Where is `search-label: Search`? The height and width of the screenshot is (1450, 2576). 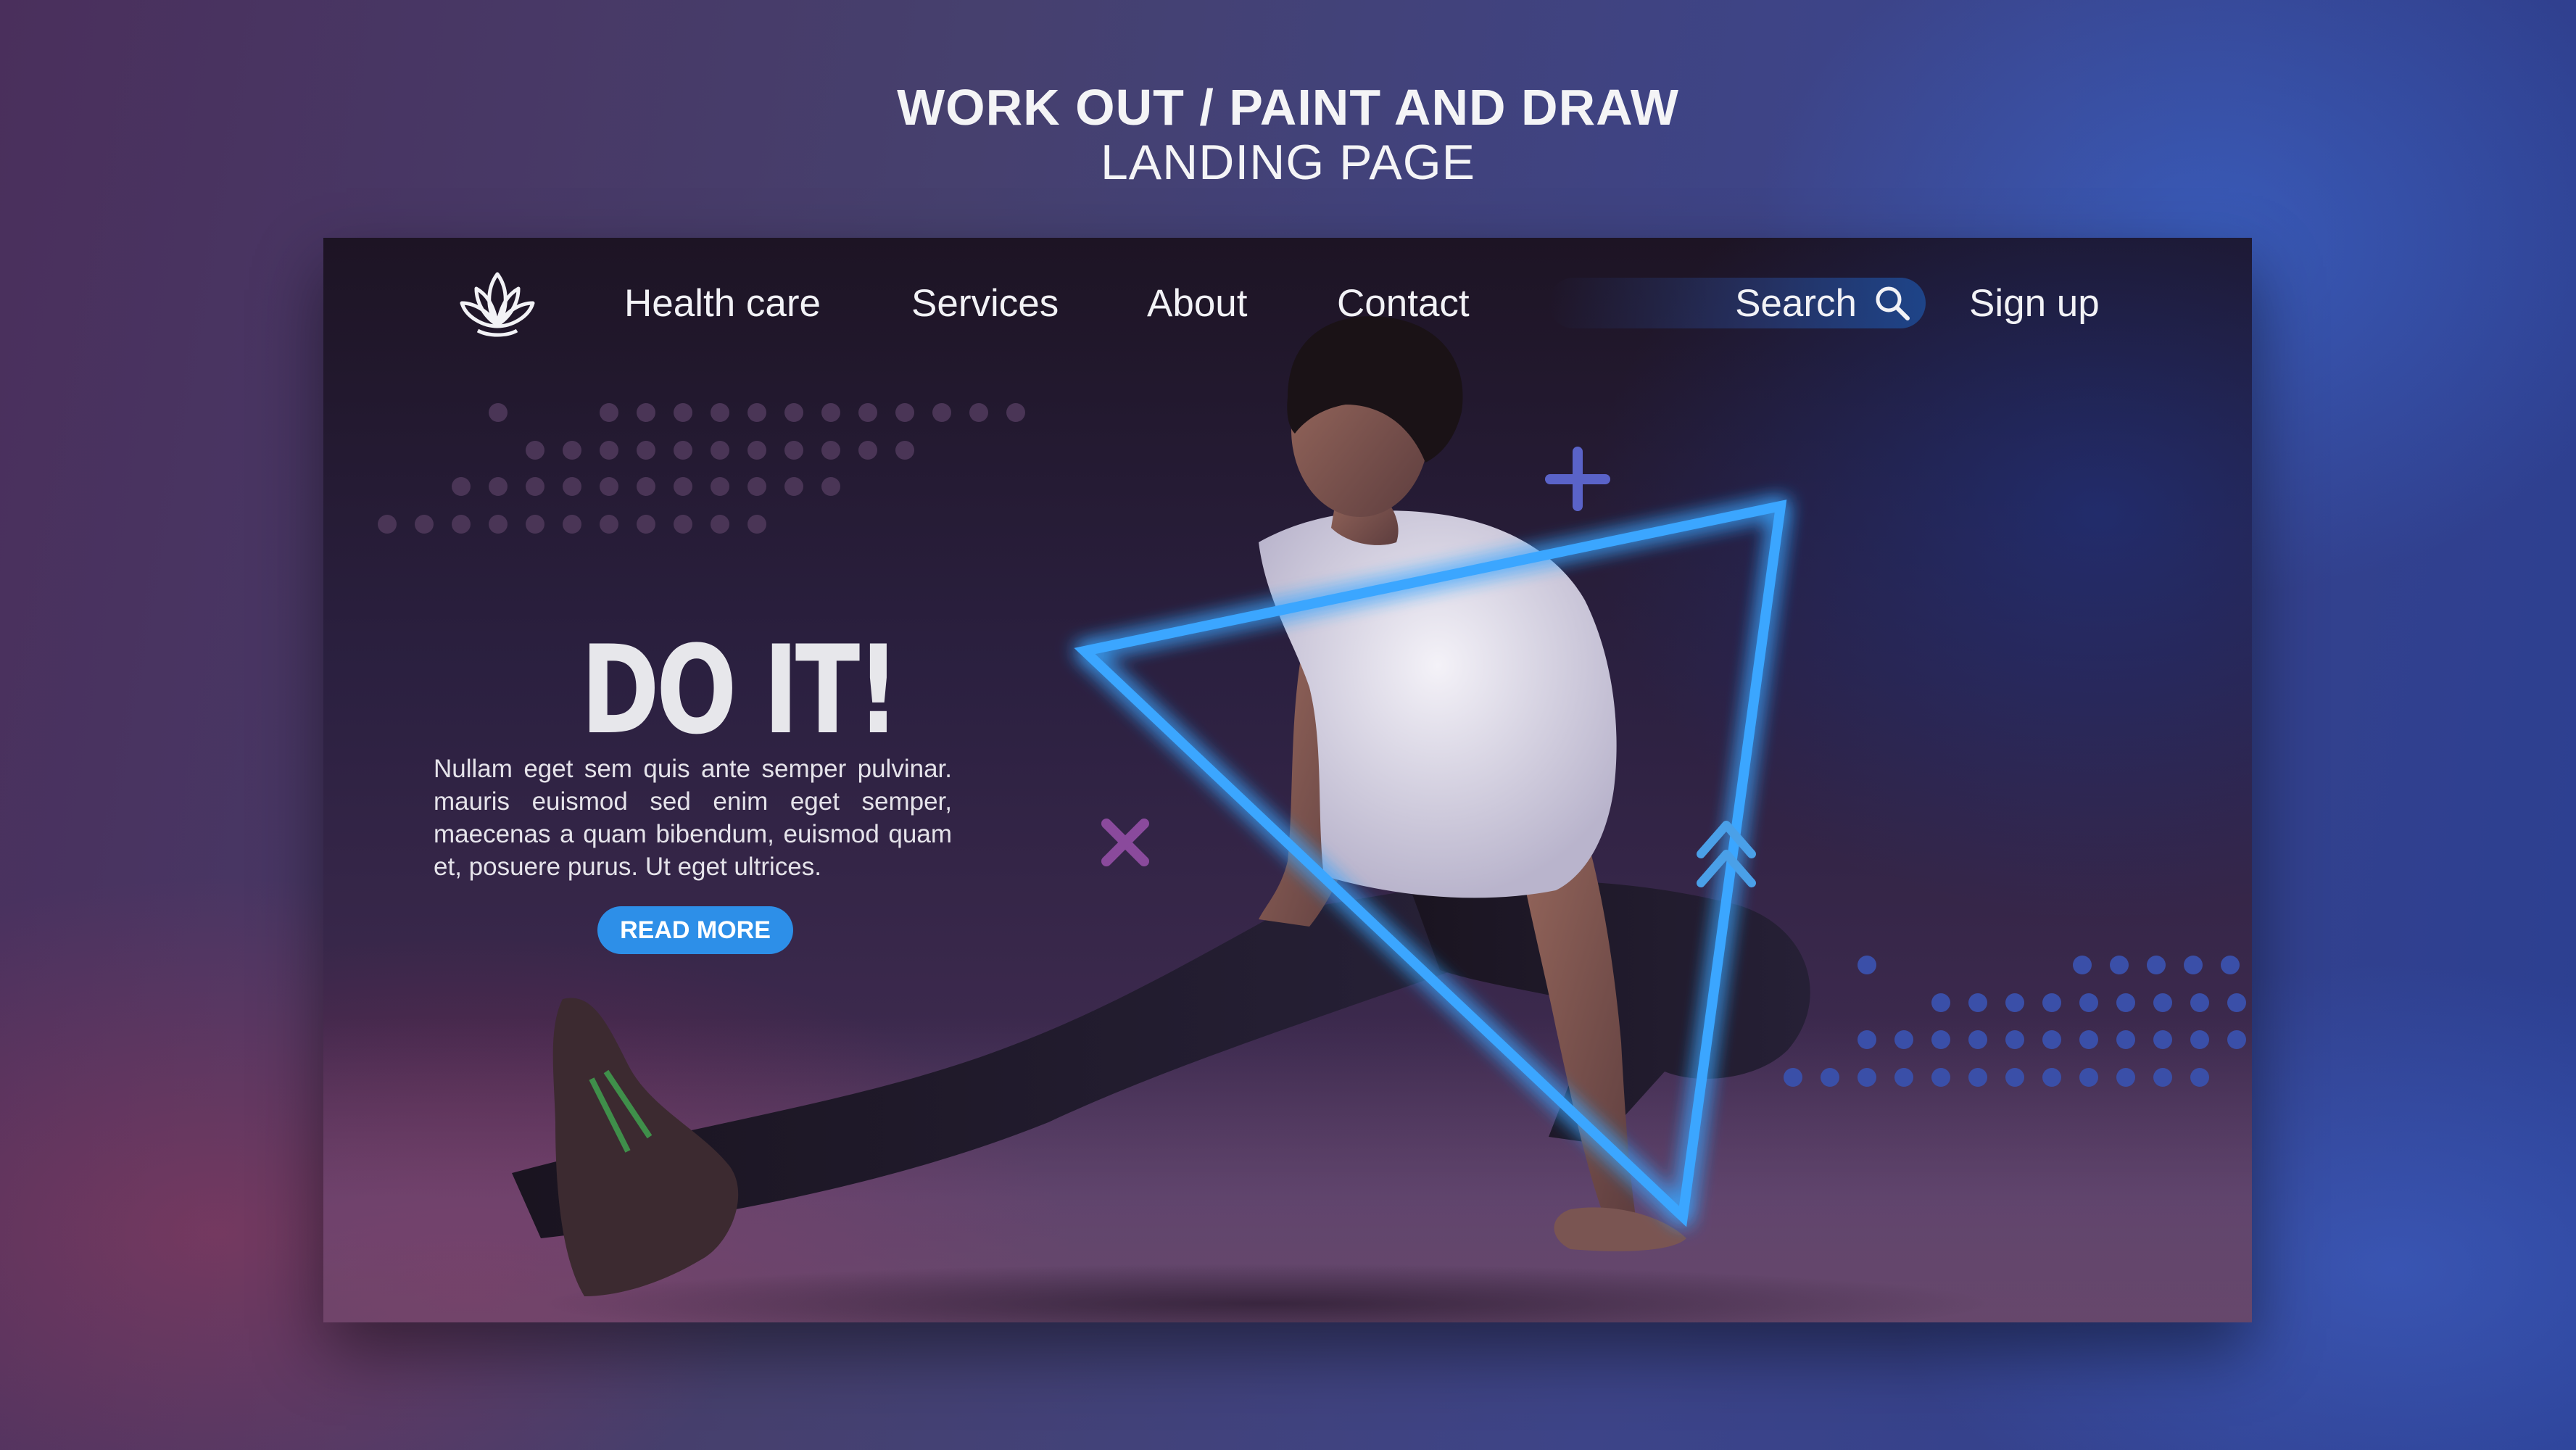
search-label: Search is located at coordinates (1796, 303).